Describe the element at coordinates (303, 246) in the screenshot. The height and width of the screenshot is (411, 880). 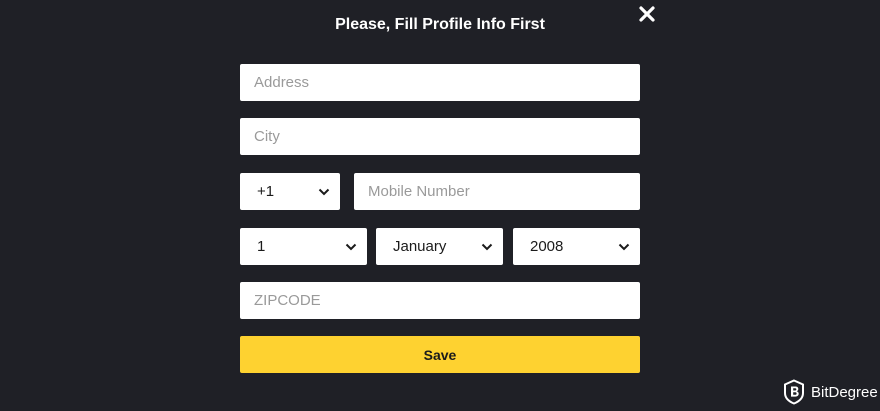
I see `birth-day-select: 1` at that location.